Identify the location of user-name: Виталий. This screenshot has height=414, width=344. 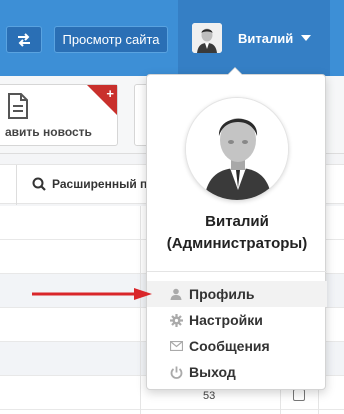
(266, 38).